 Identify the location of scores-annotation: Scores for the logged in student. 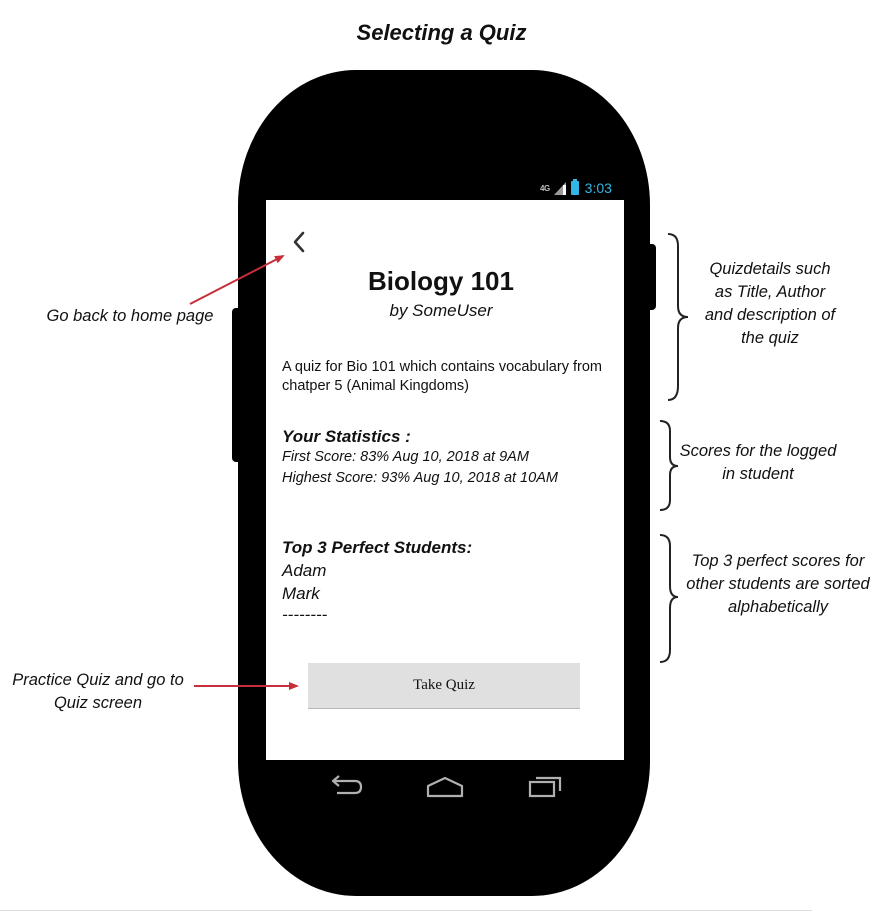
(758, 462).